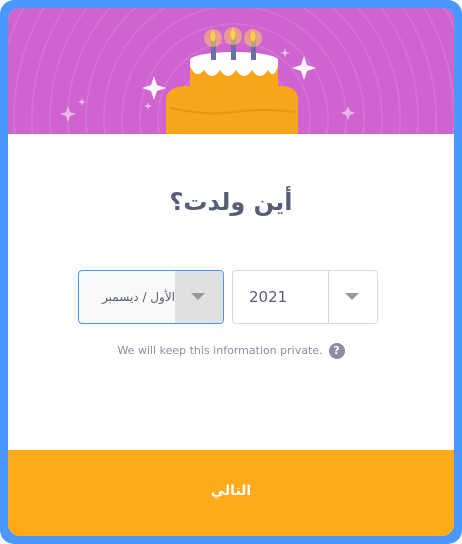 Image resolution: width=462 pixels, height=544 pixels. I want to click on month-select: الأول / ديسمبر, so click(151, 297).